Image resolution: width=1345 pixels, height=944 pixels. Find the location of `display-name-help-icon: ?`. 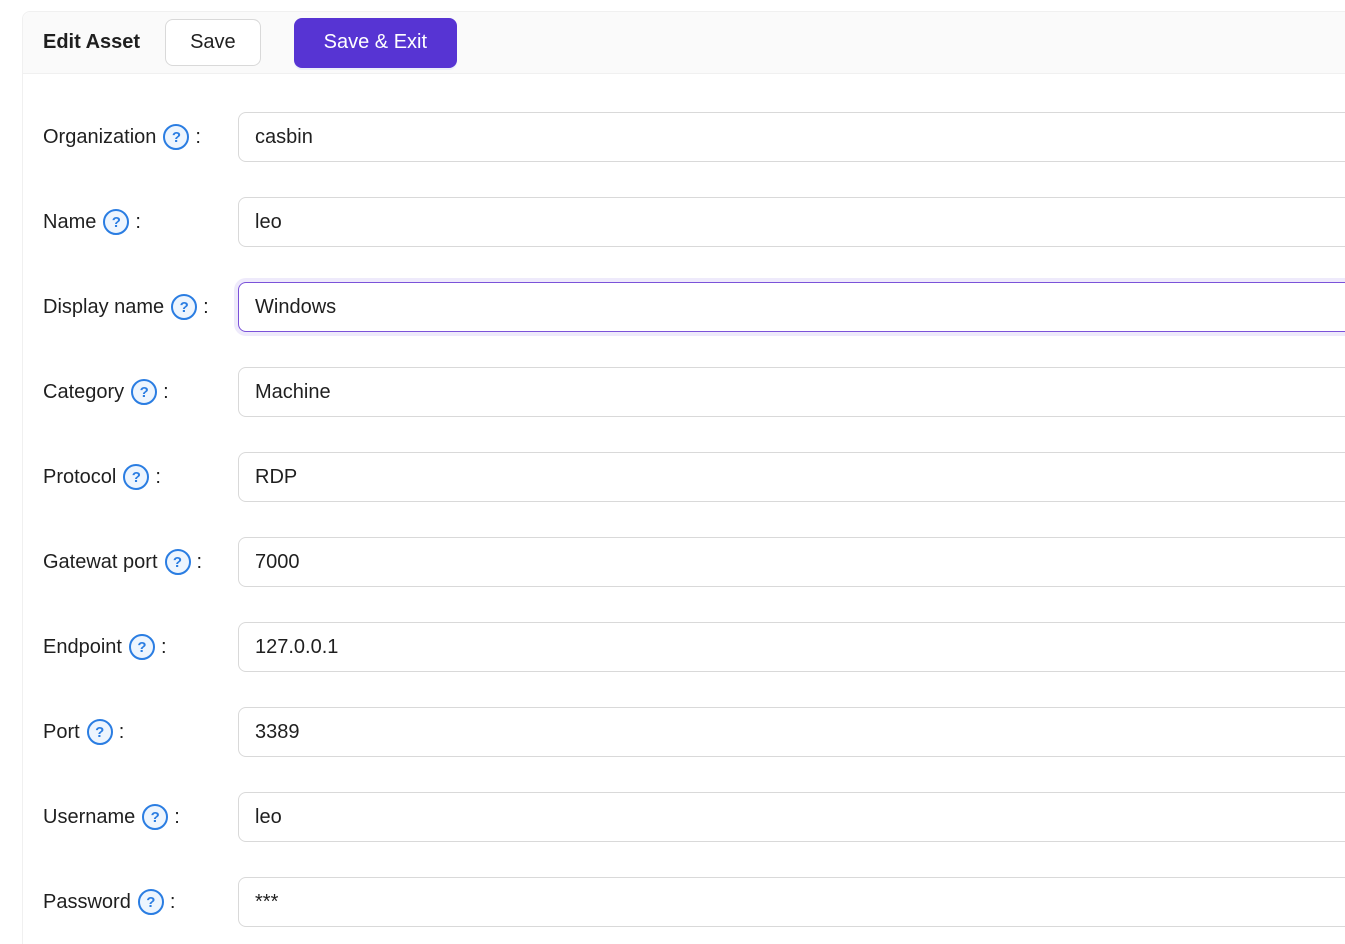

display-name-help-icon: ? is located at coordinates (184, 307).